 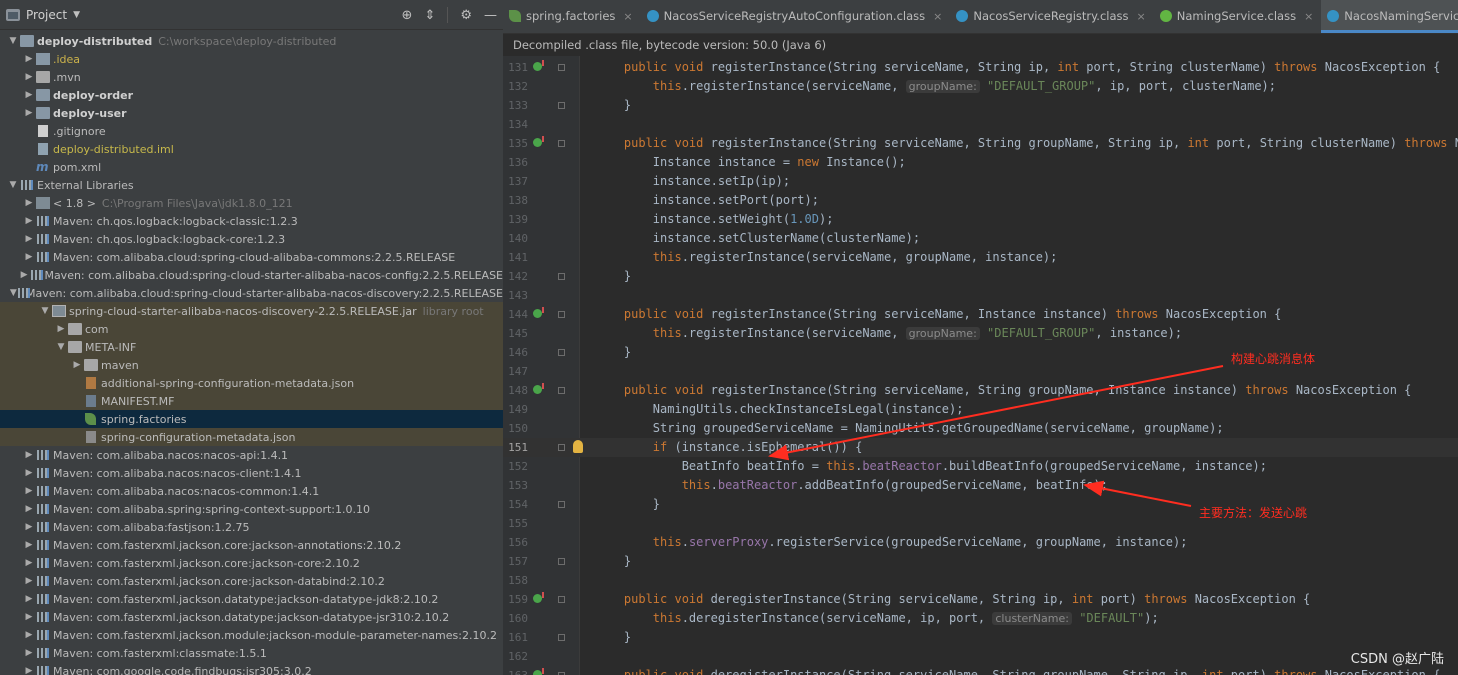 What do you see at coordinates (251, 149) in the screenshot?
I see `tree-item: deploy-distributed.iml` at bounding box center [251, 149].